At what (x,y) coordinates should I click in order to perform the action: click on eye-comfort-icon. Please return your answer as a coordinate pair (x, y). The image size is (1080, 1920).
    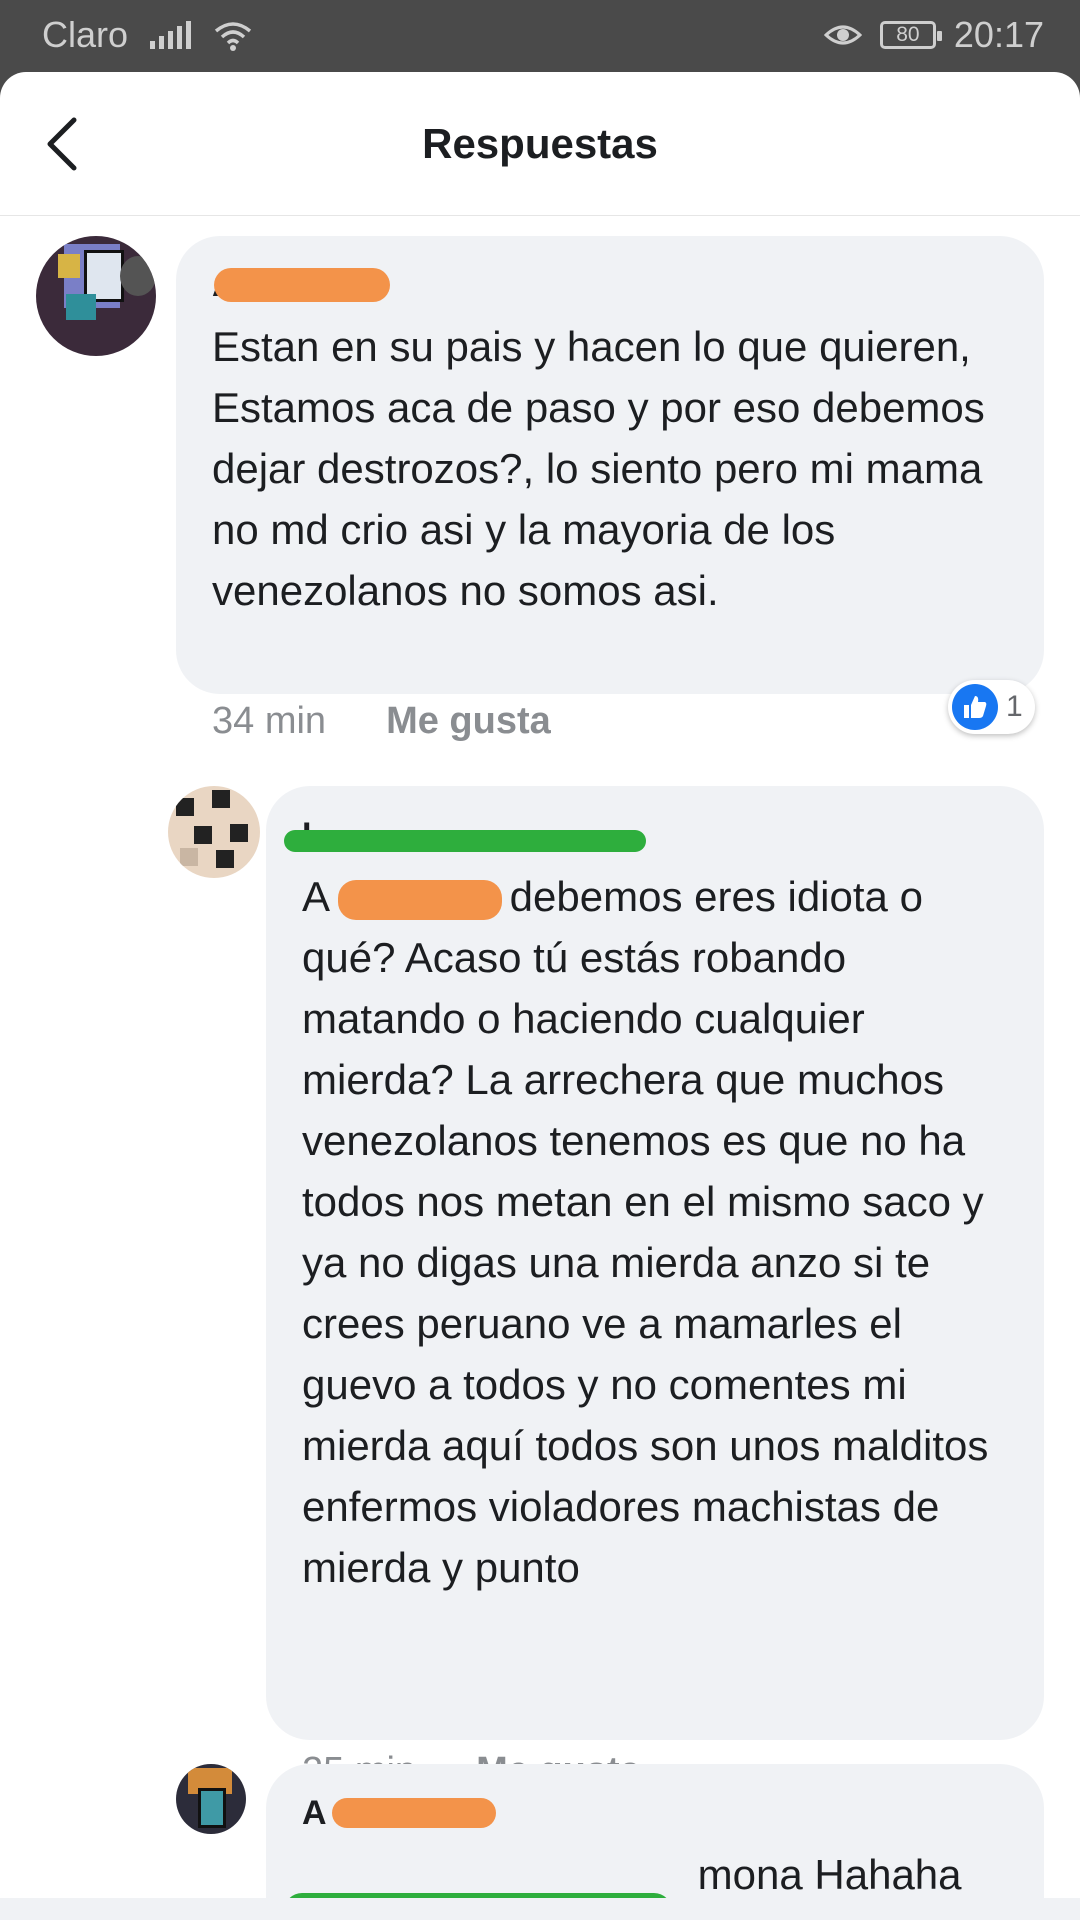
    Looking at the image, I should click on (842, 35).